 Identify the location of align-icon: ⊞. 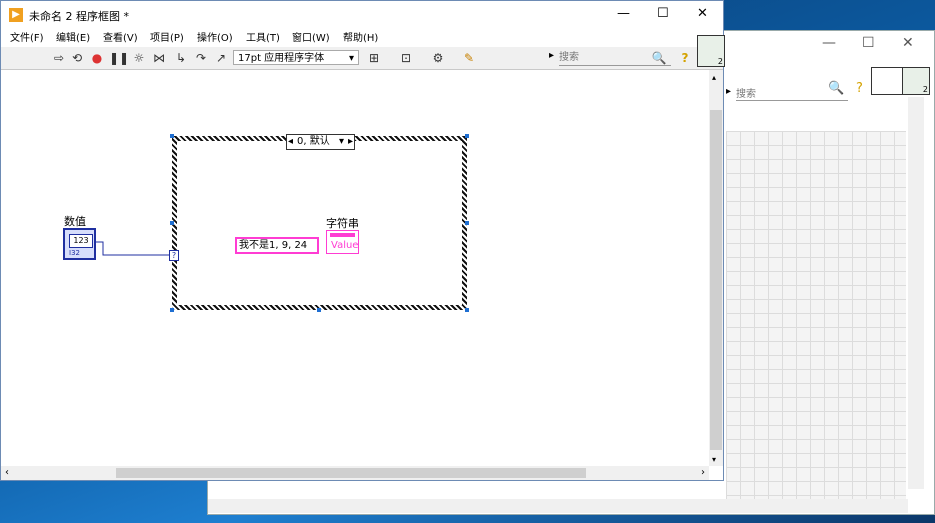
(374, 58).